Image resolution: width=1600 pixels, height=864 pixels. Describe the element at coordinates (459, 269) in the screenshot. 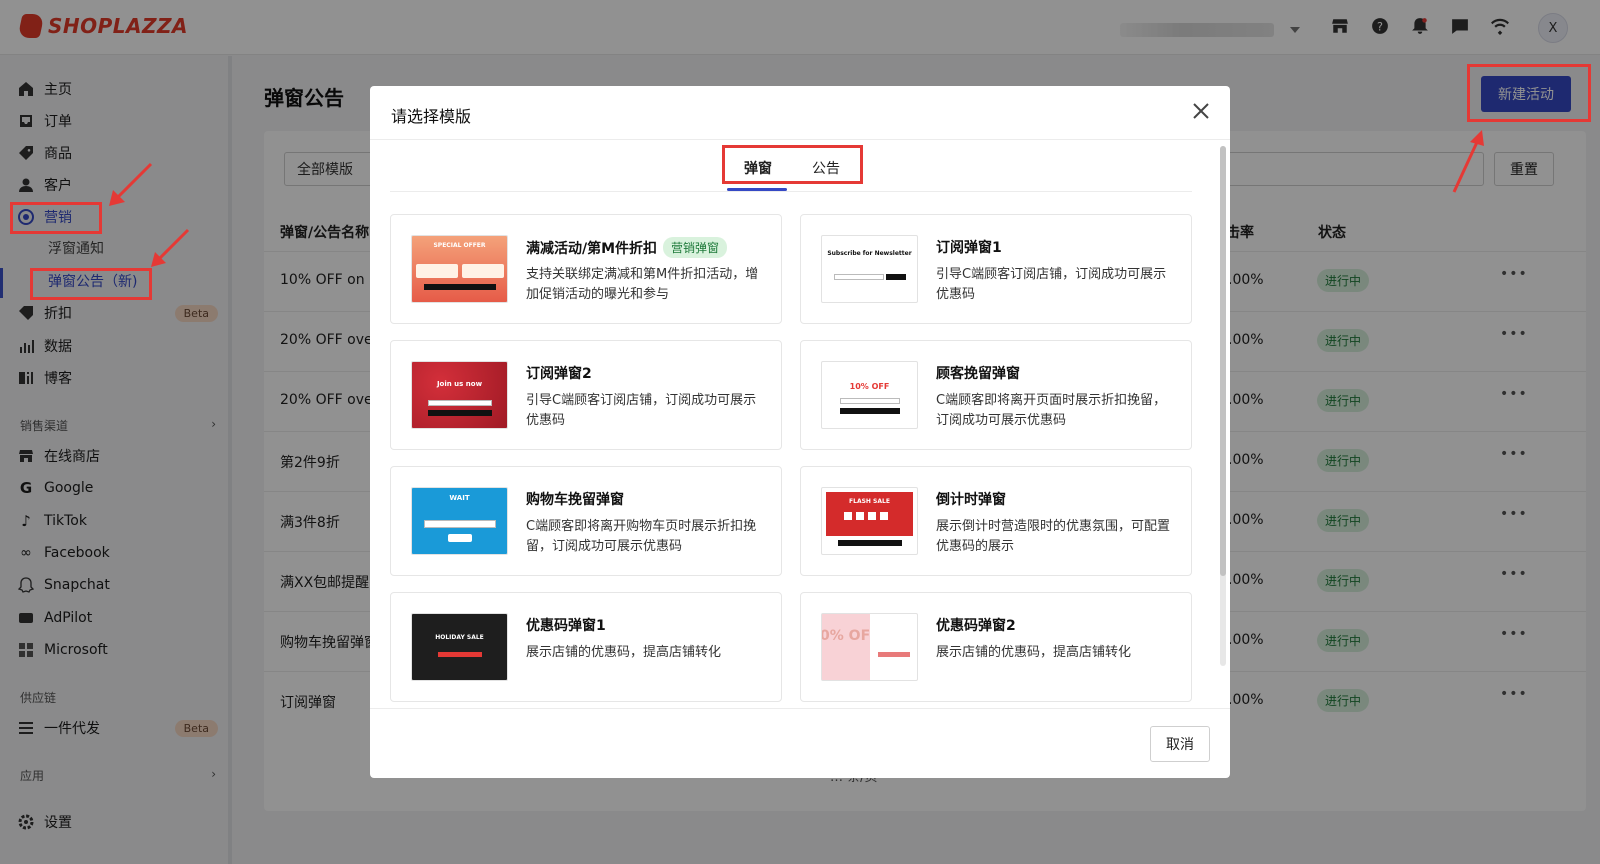

I see `template-thumbnail: SPECIAL OFFER` at that location.